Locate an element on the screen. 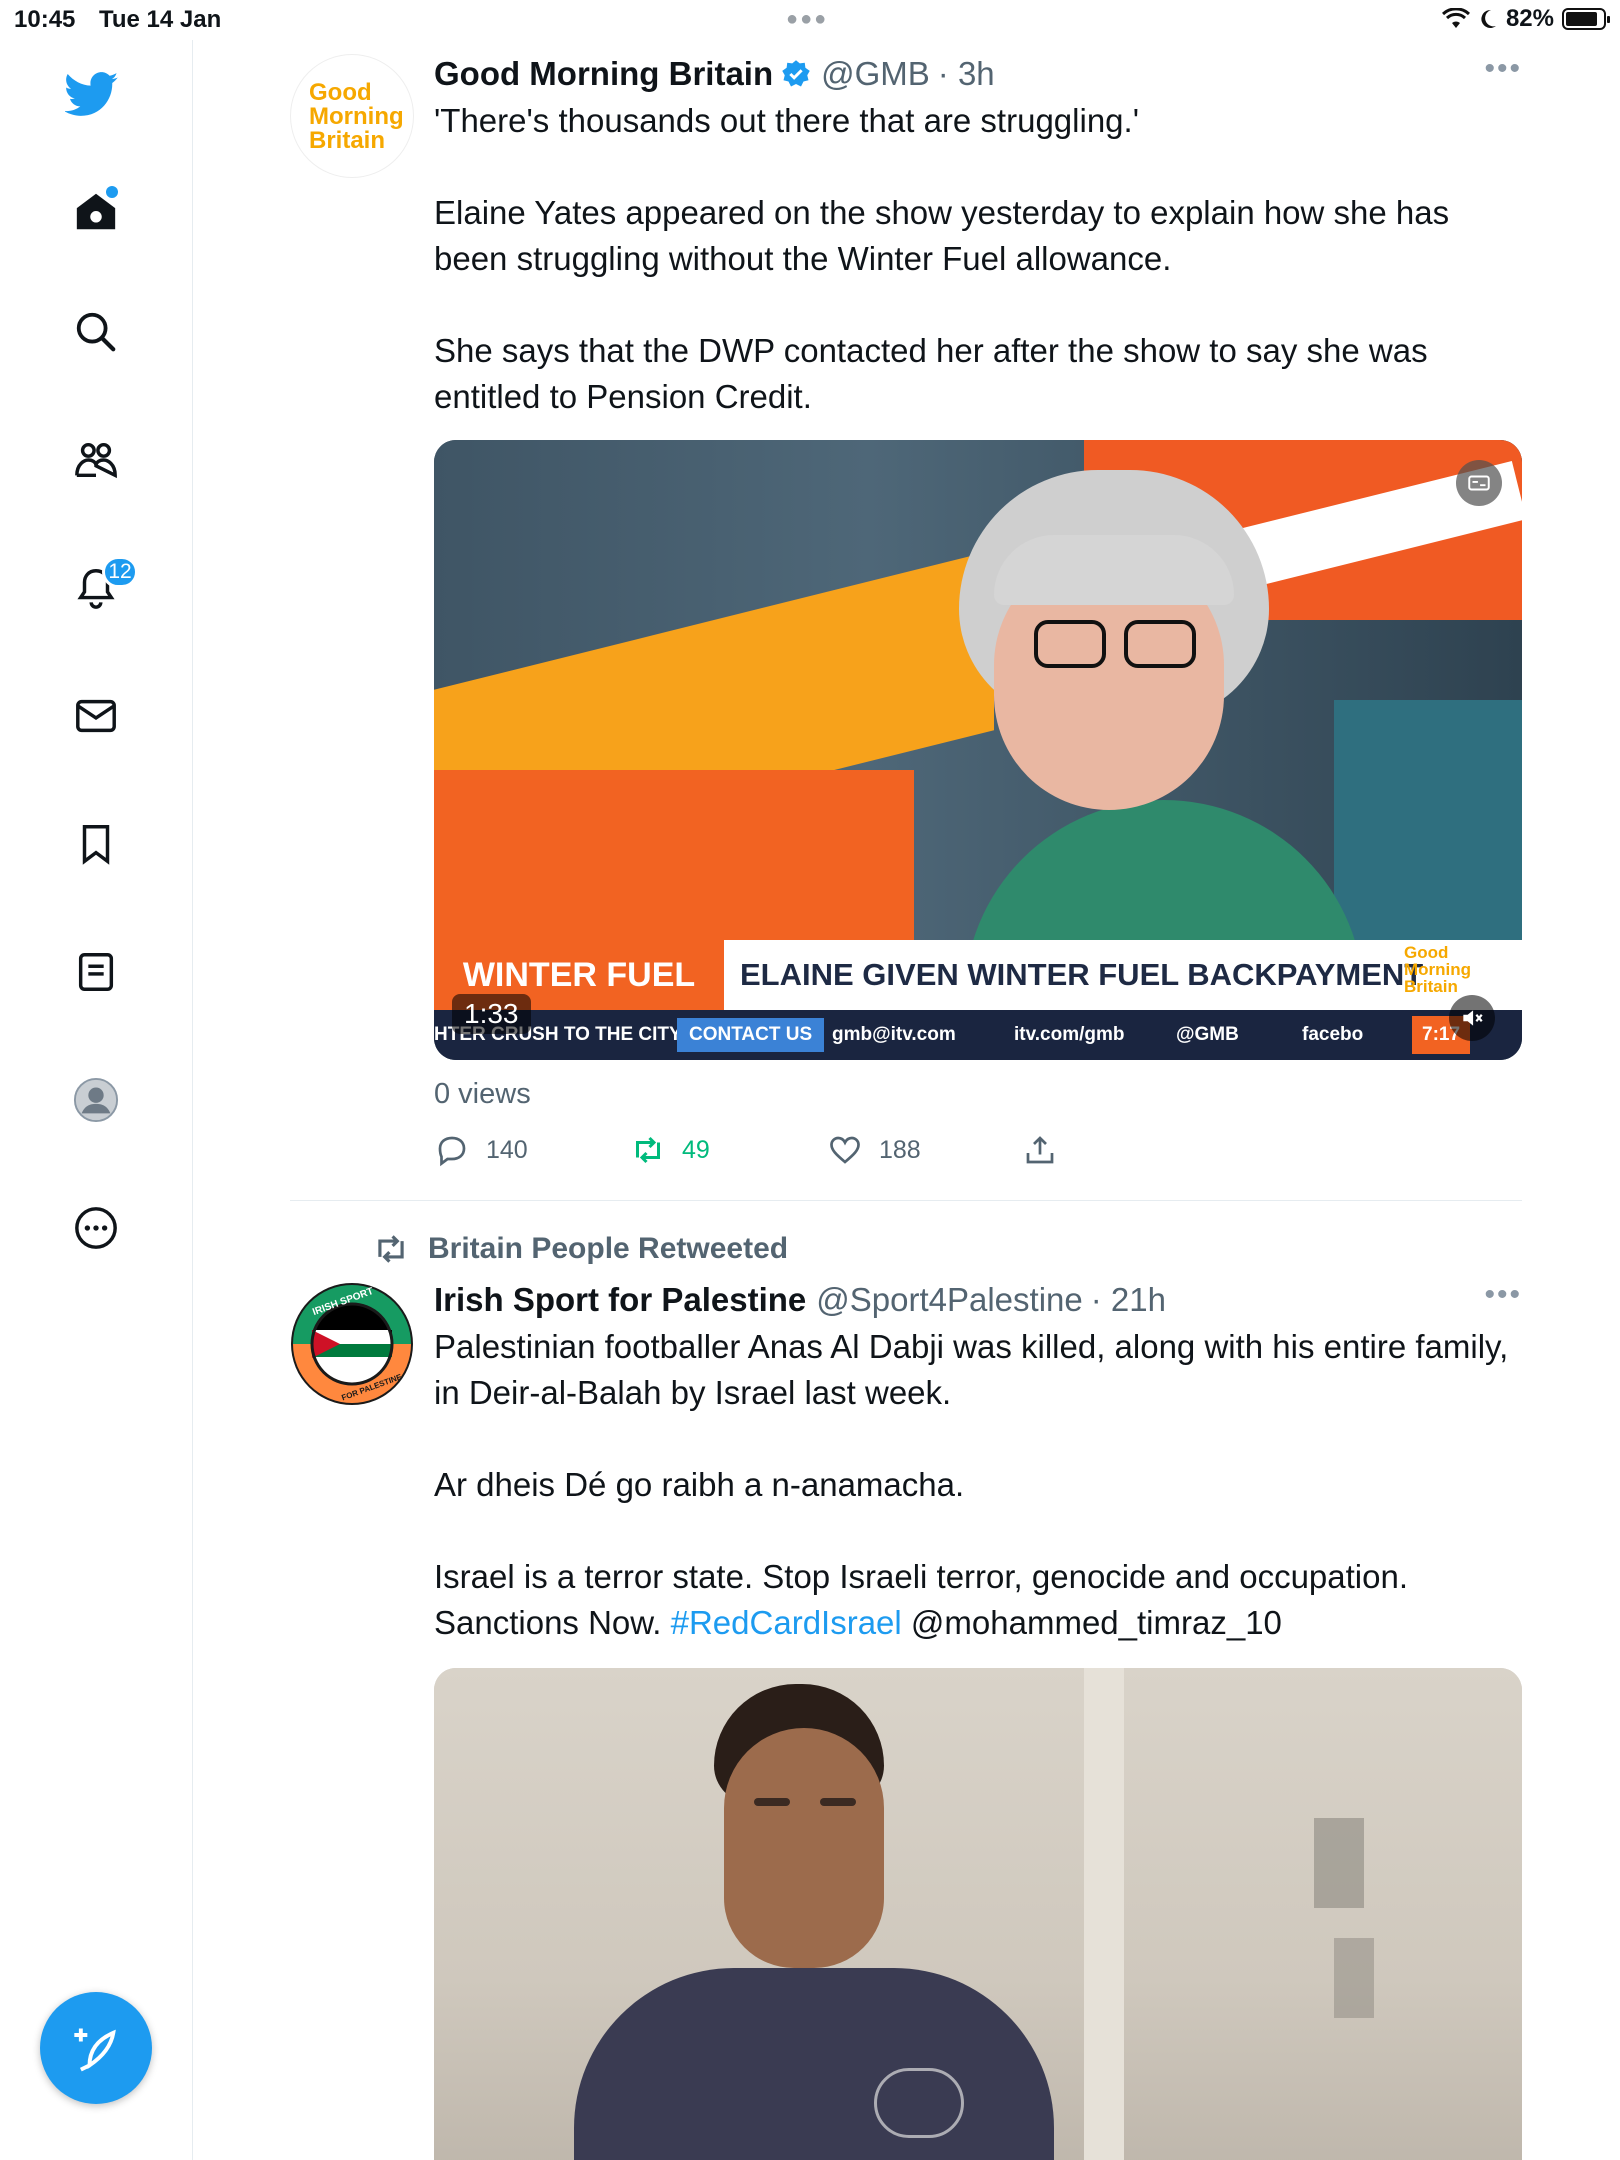  bookmark-icon is located at coordinates (96, 845).